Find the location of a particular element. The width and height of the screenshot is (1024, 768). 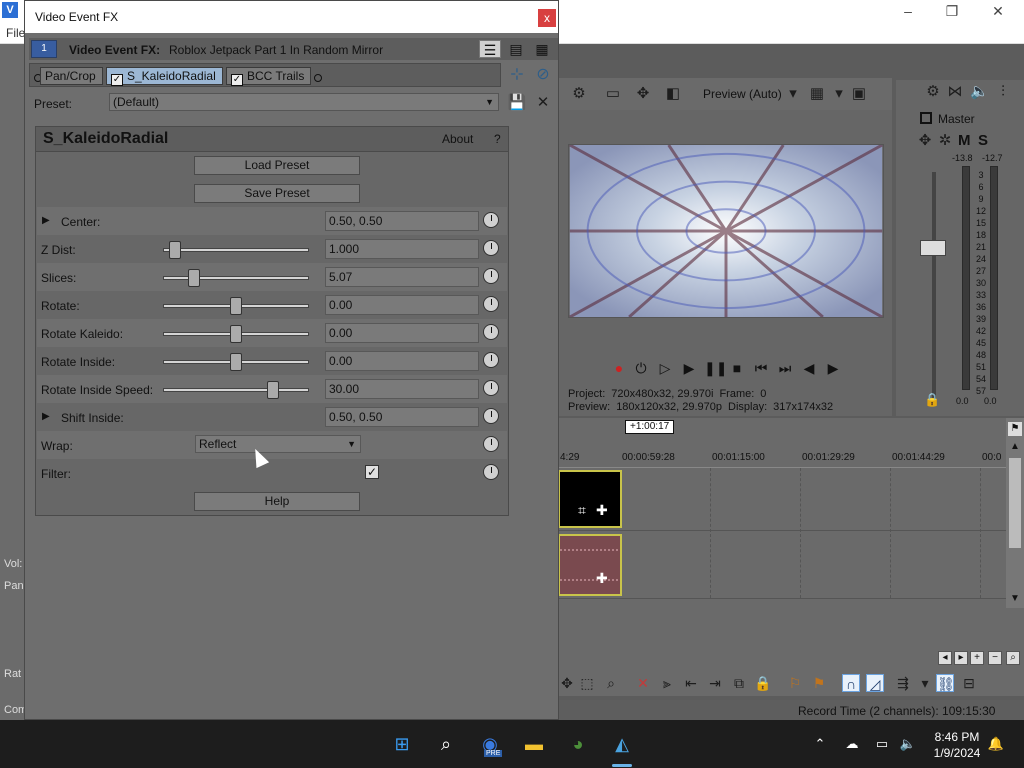

selection-tool-icon: ⬚ is located at coordinates (587, 683).